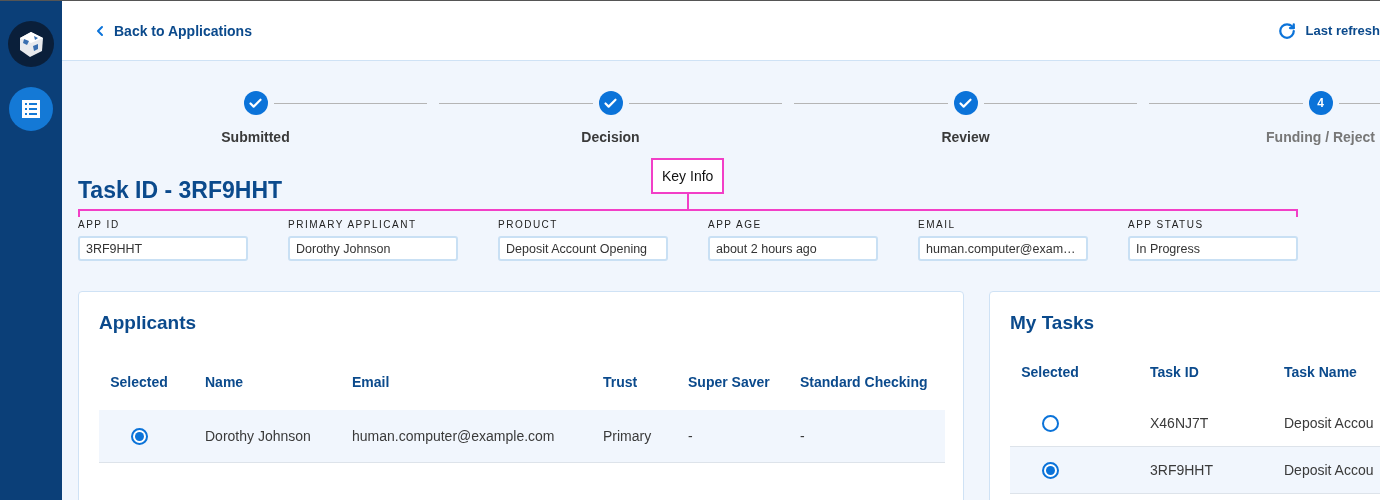 The height and width of the screenshot is (500, 1380). I want to click on cube-logo, so click(31, 44).